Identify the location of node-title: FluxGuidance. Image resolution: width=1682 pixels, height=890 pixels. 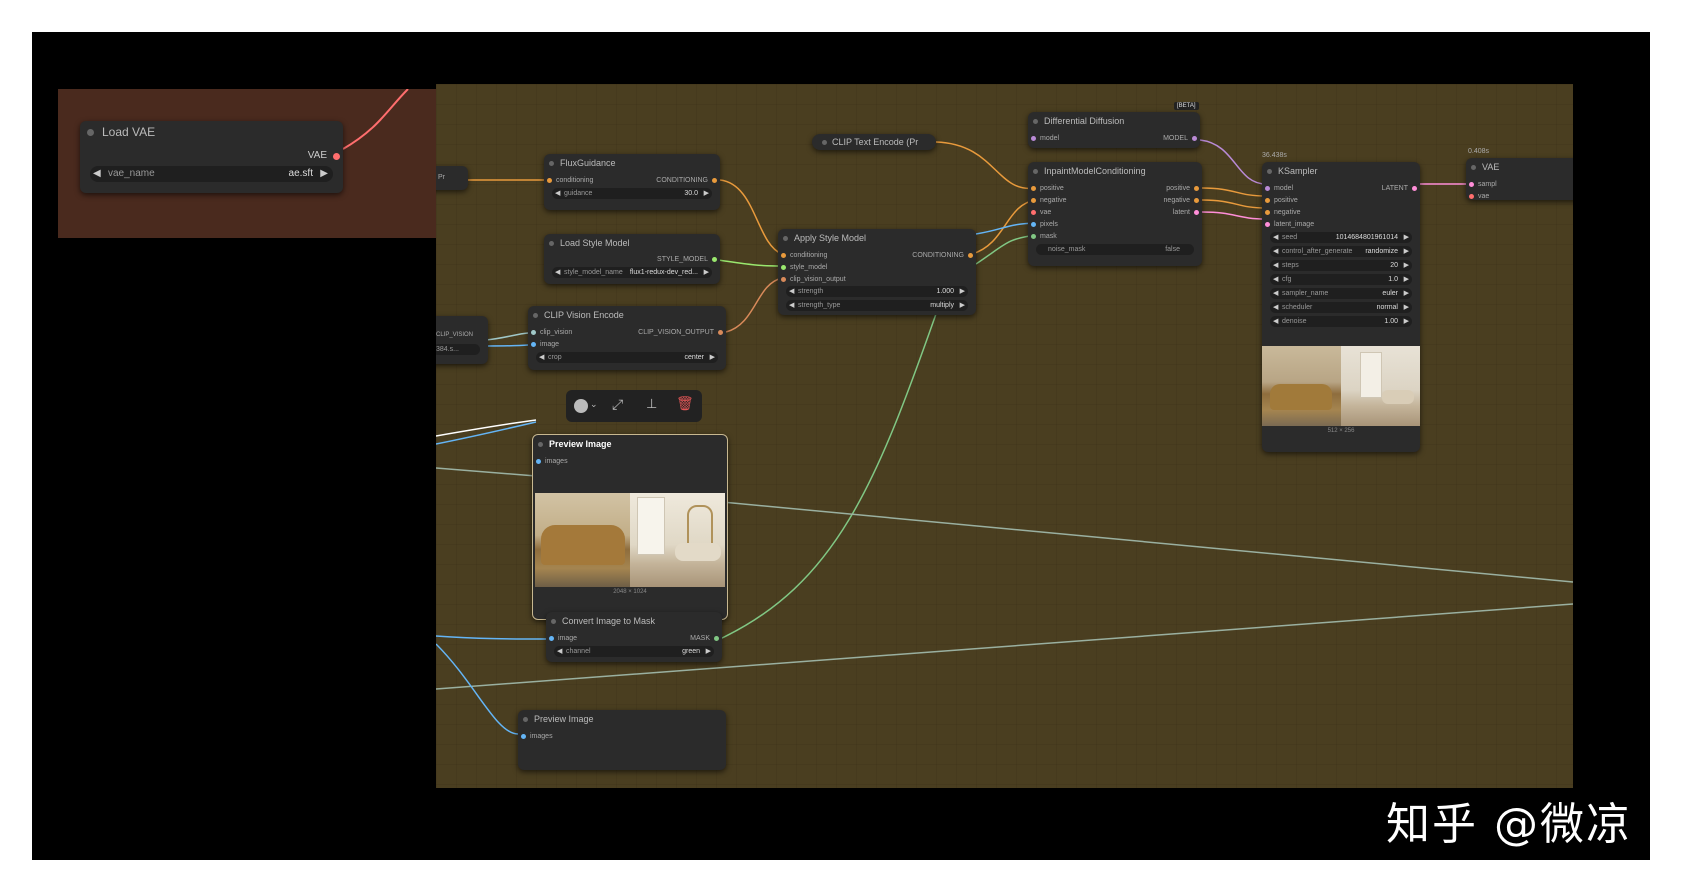
(588, 163).